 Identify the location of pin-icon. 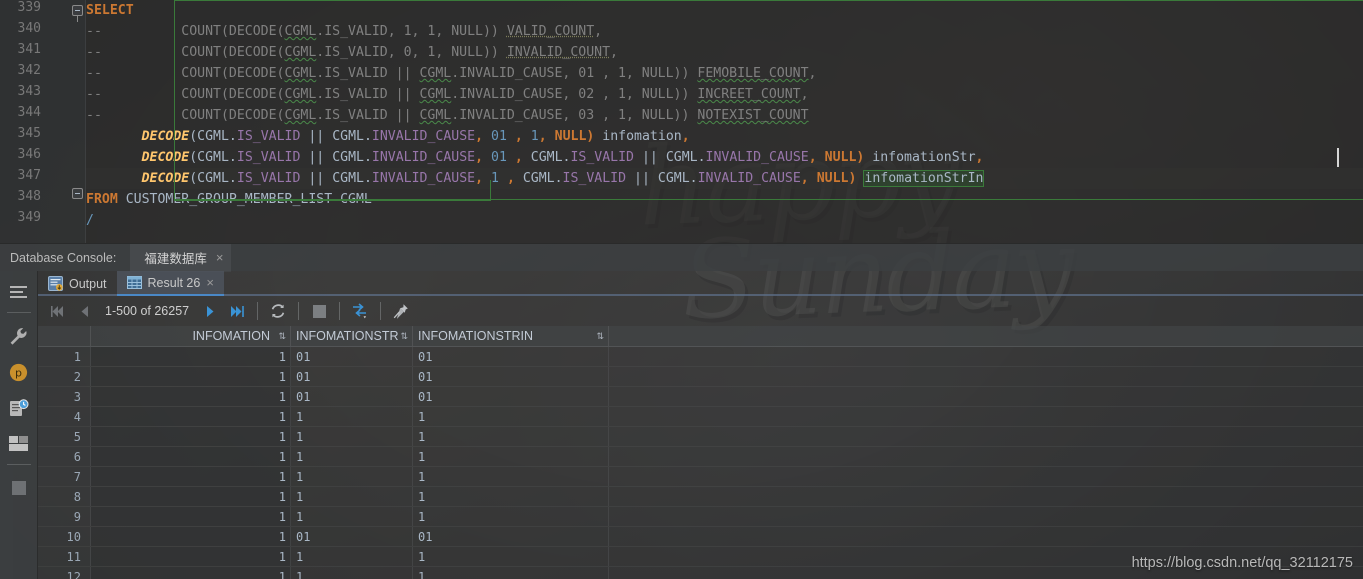
(401, 311).